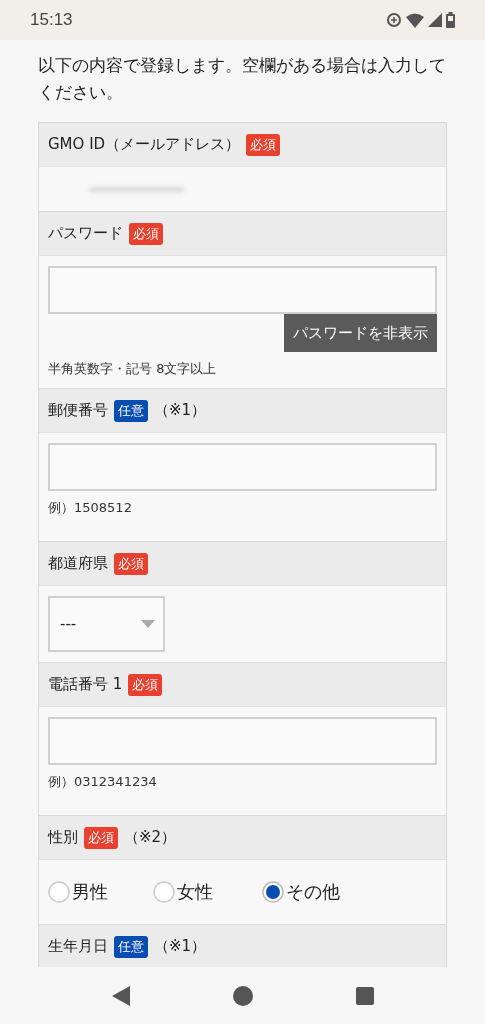 Image resolution: width=485 pixels, height=1024 pixels. What do you see at coordinates (85, 684) in the screenshot?
I see `field-label: 電話番号 1` at bounding box center [85, 684].